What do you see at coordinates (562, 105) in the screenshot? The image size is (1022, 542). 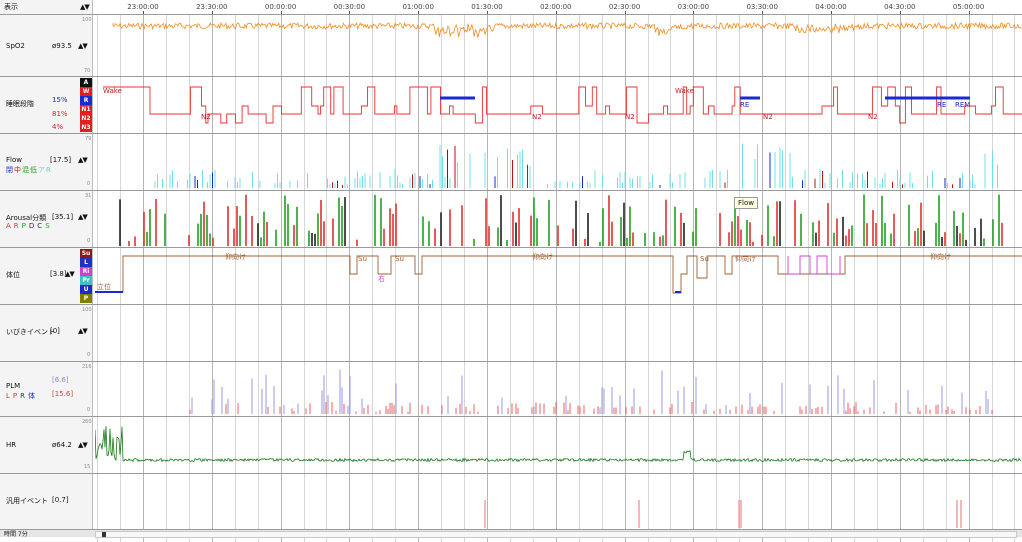 I see `hypnogram: Wake N2 N2 N2 Wake RE N2 N2 RE REM` at bounding box center [562, 105].